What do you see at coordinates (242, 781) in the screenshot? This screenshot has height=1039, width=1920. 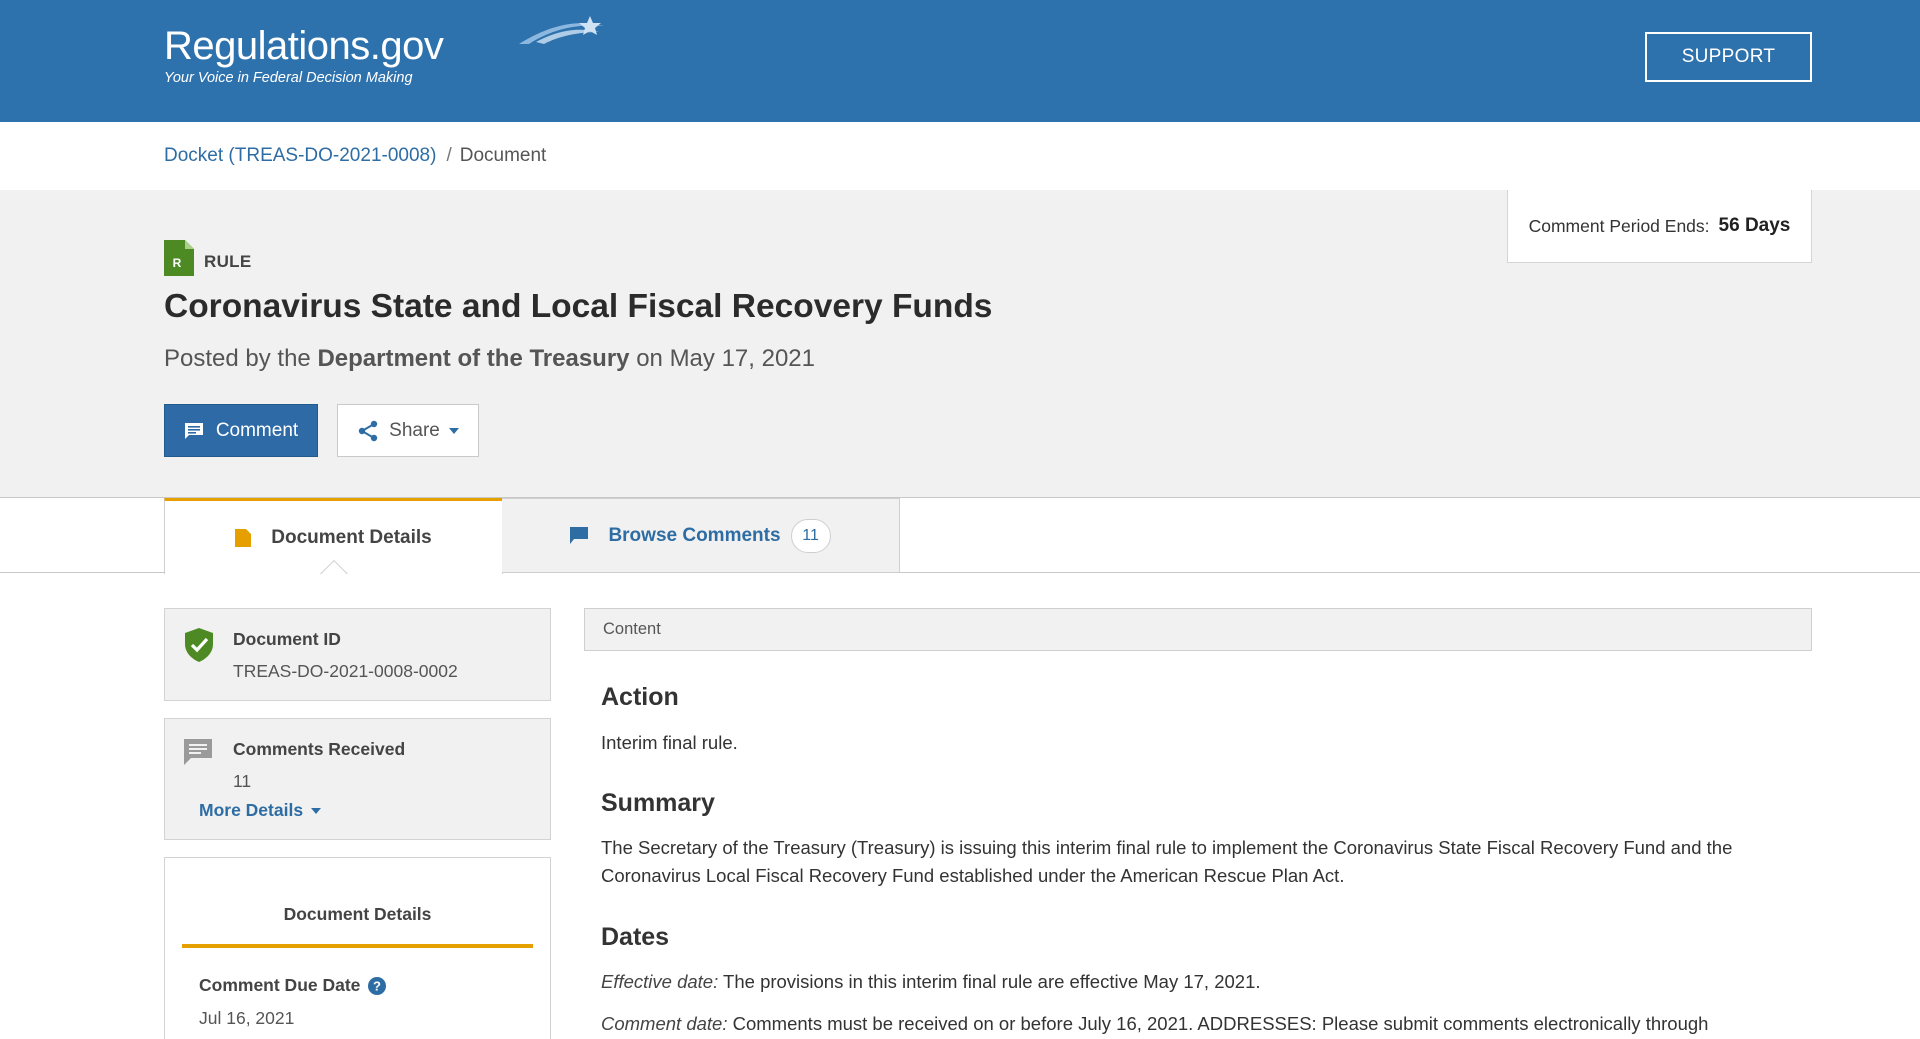 I see `comments-received-value: 11` at bounding box center [242, 781].